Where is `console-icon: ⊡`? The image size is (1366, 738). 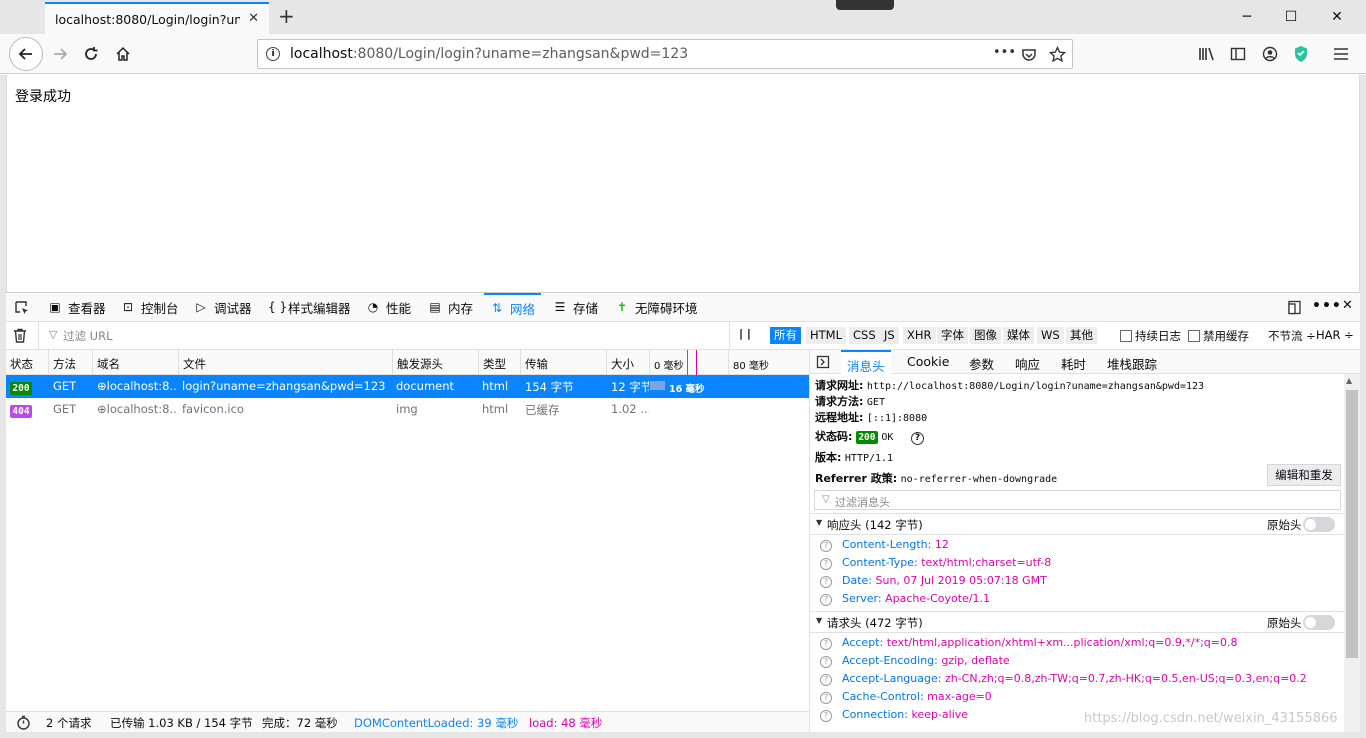 console-icon: ⊡ is located at coordinates (128, 307).